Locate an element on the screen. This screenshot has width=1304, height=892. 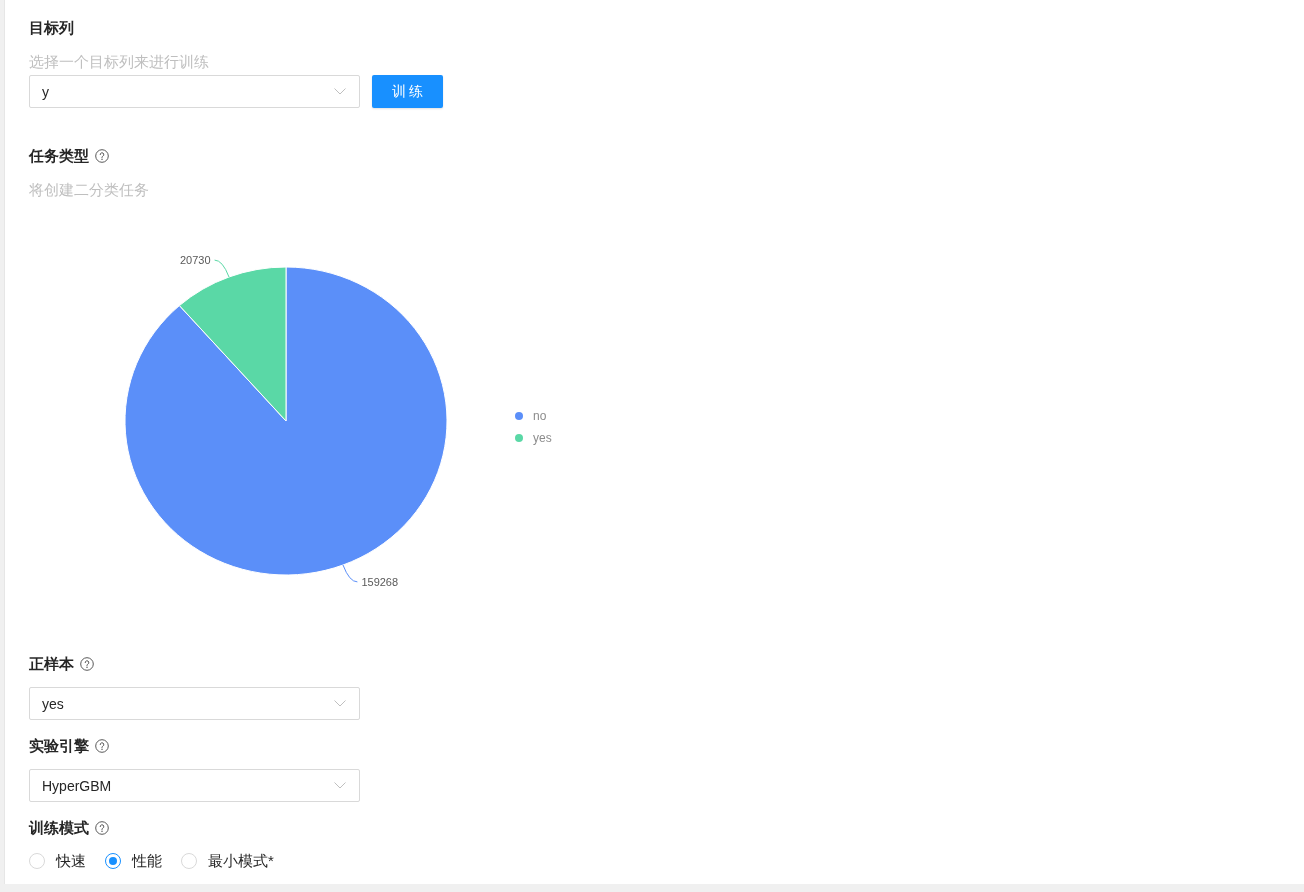
field-label: 实验引擎 is located at coordinates (59, 746).